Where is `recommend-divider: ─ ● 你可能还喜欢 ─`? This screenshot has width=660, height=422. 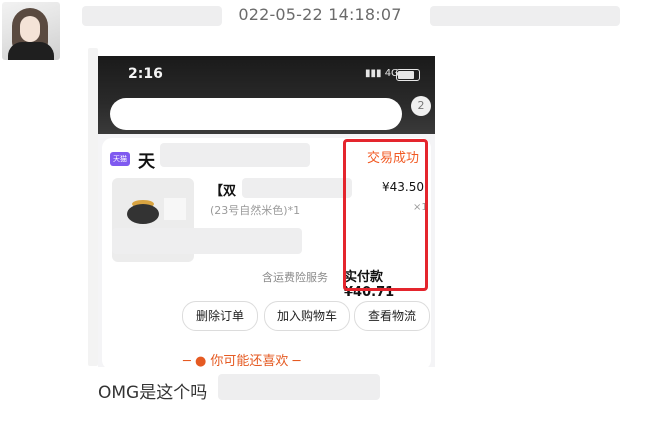
recommend-divider: ─ ● 你可能还喜欢 ─ is located at coordinates (242, 360).